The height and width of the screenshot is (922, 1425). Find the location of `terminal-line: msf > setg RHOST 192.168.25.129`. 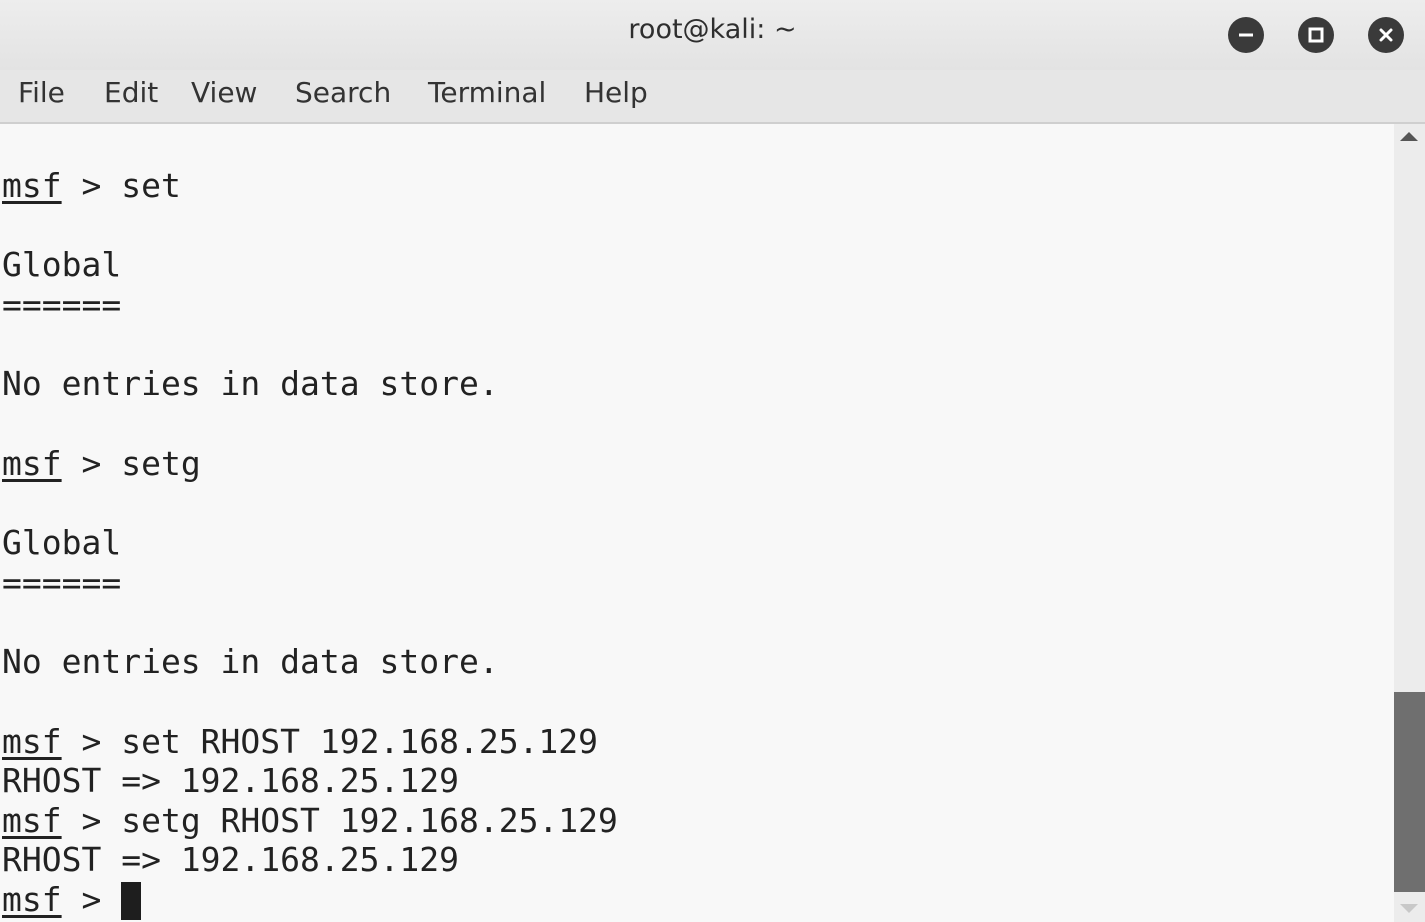

terminal-line: msf > setg RHOST 192.168.25.129 is located at coordinates (310, 821).